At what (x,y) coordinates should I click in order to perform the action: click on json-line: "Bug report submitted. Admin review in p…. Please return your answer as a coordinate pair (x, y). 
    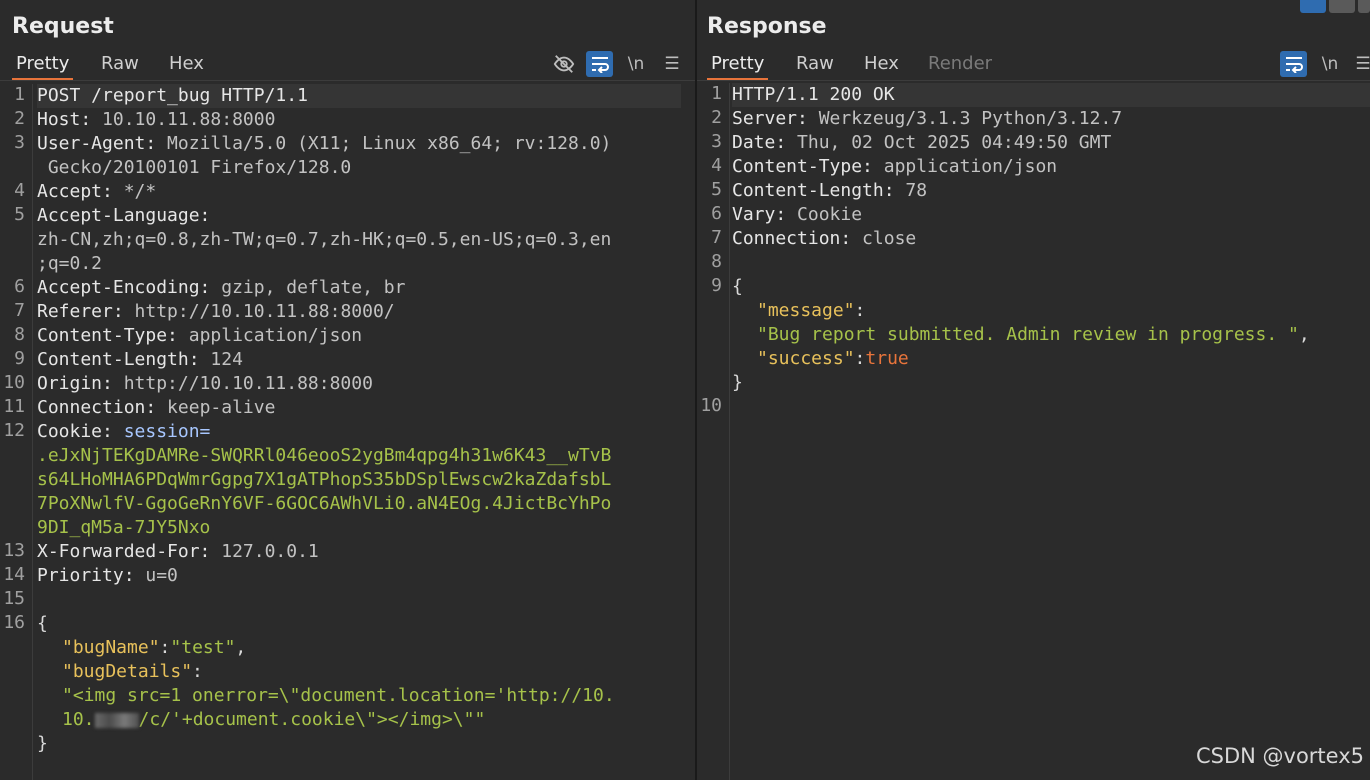
    Looking at the image, I should click on (1033, 334).